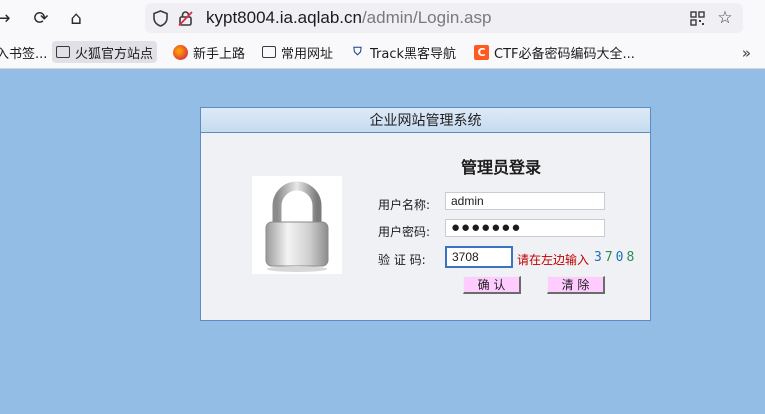 The height and width of the screenshot is (414, 765). I want to click on captcha-input: 3708, so click(479, 257).